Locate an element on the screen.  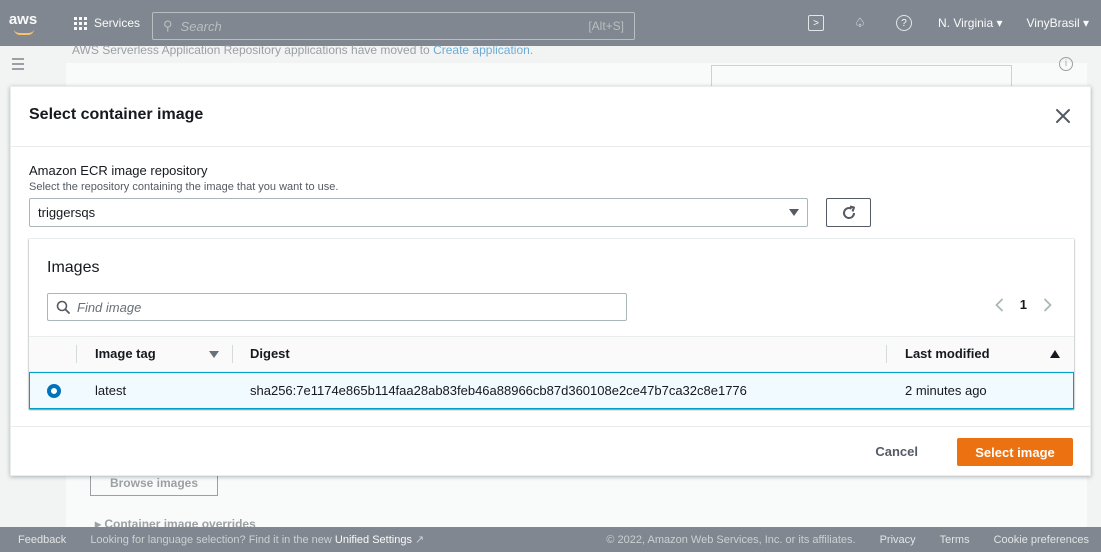
chevron-left-icon is located at coordinates (999, 304).